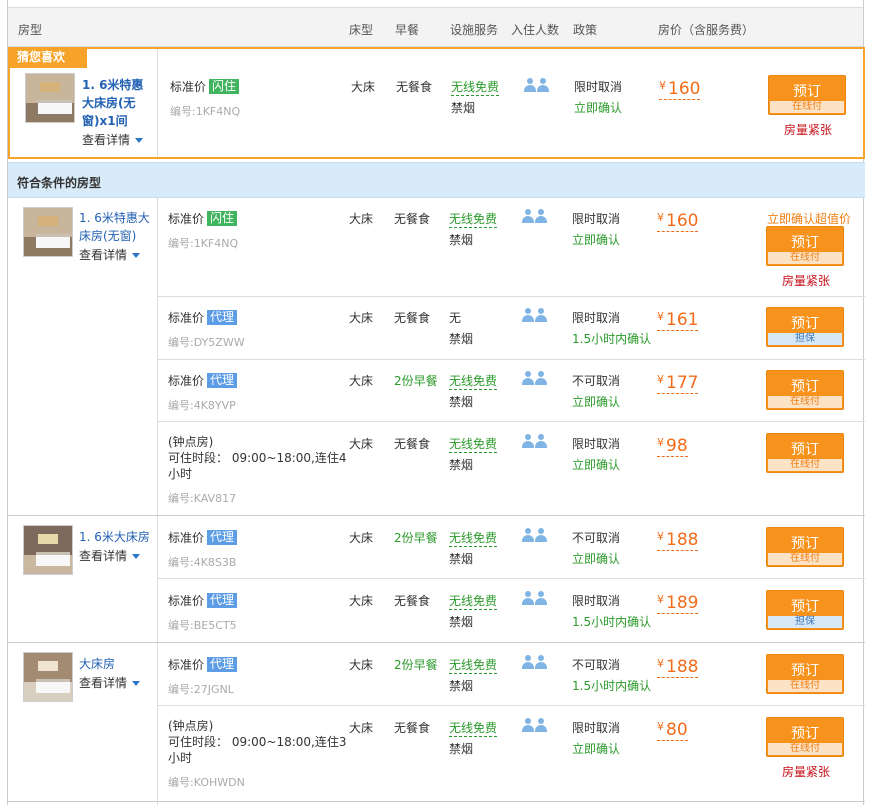 This screenshot has width=872, height=805. I want to click on header-breakfast: 早餐, so click(407, 30).